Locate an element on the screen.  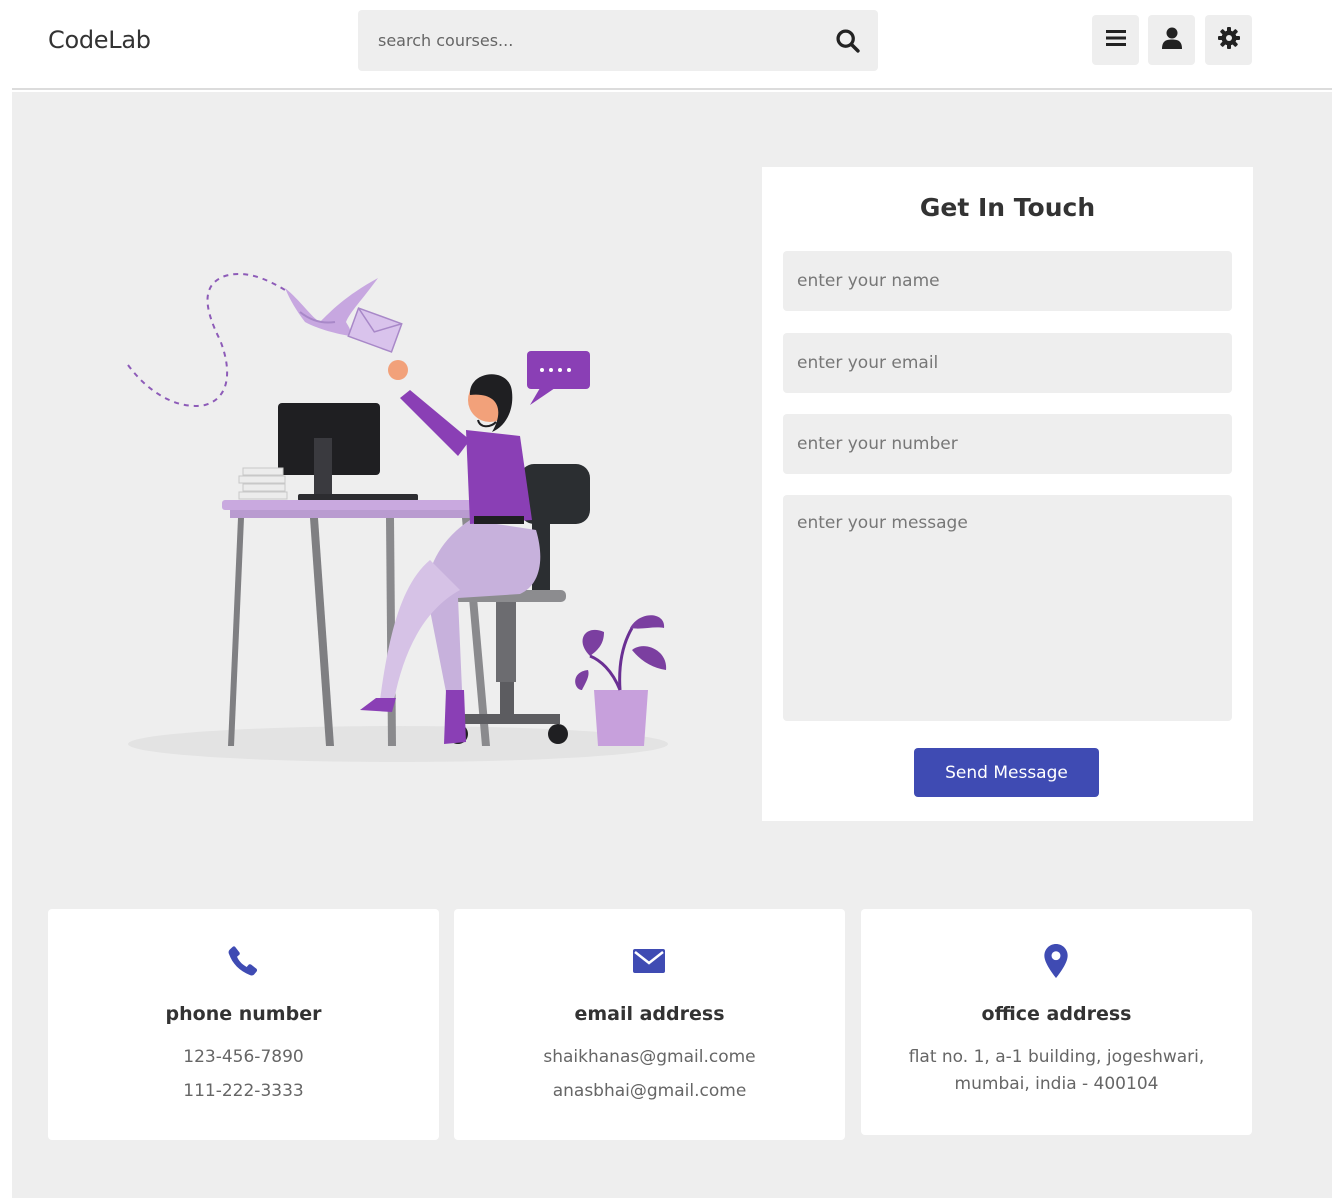
email-address-2: anasbhai@gmail.come is located at coordinates (649, 1091).